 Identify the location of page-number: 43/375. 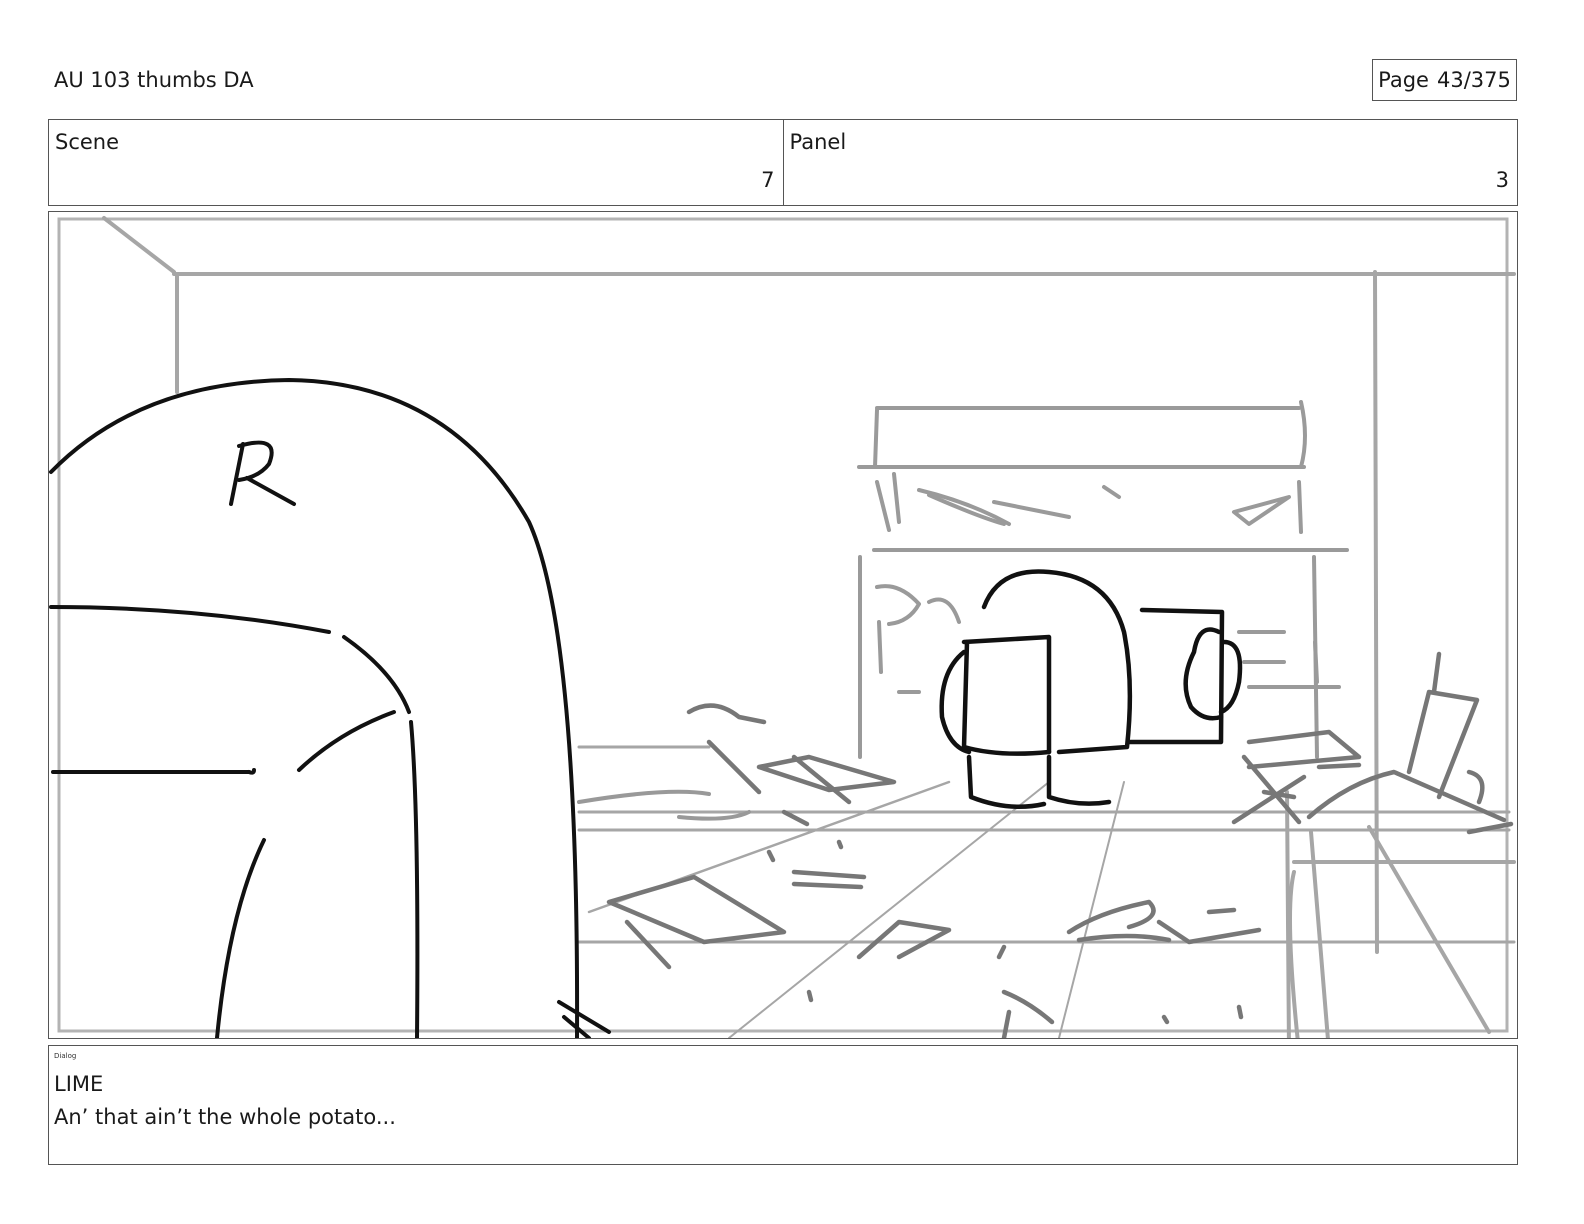
(1473, 80).